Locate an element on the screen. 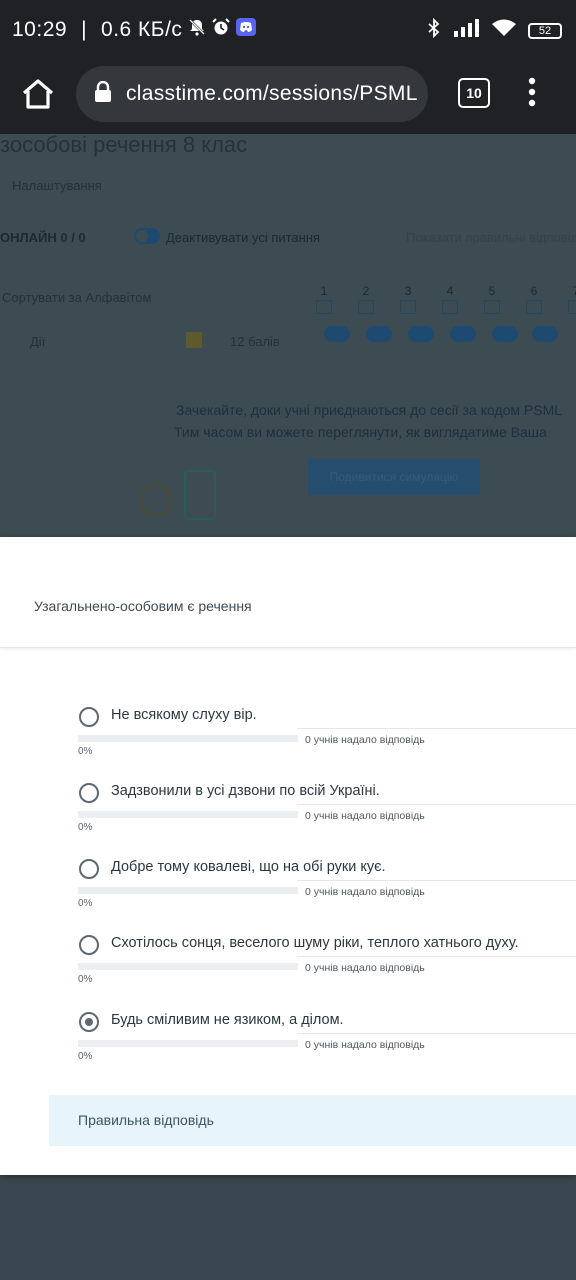 The height and width of the screenshot is (1280, 576). url-text: classtime.com/sessions/PSML is located at coordinates (272, 93).